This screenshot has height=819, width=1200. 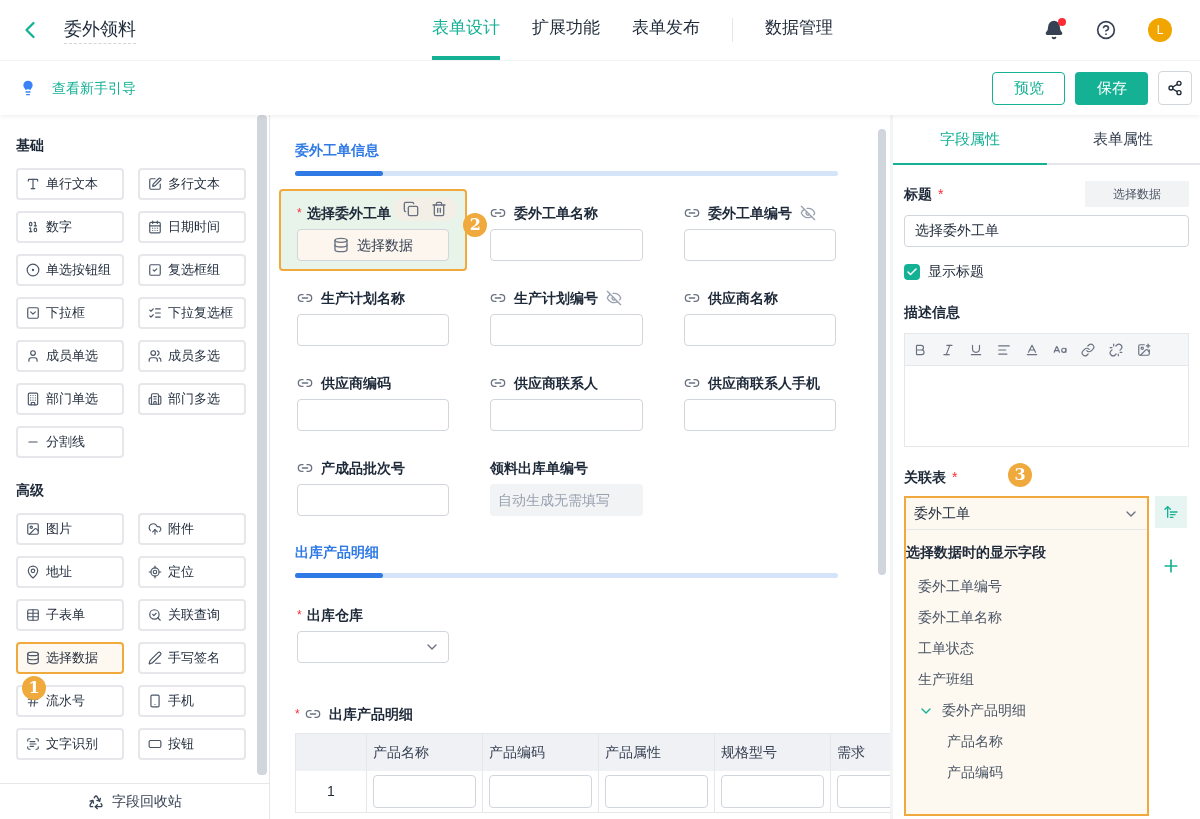 I want to click on select-data-button: 选择数据, so click(x=373, y=245).